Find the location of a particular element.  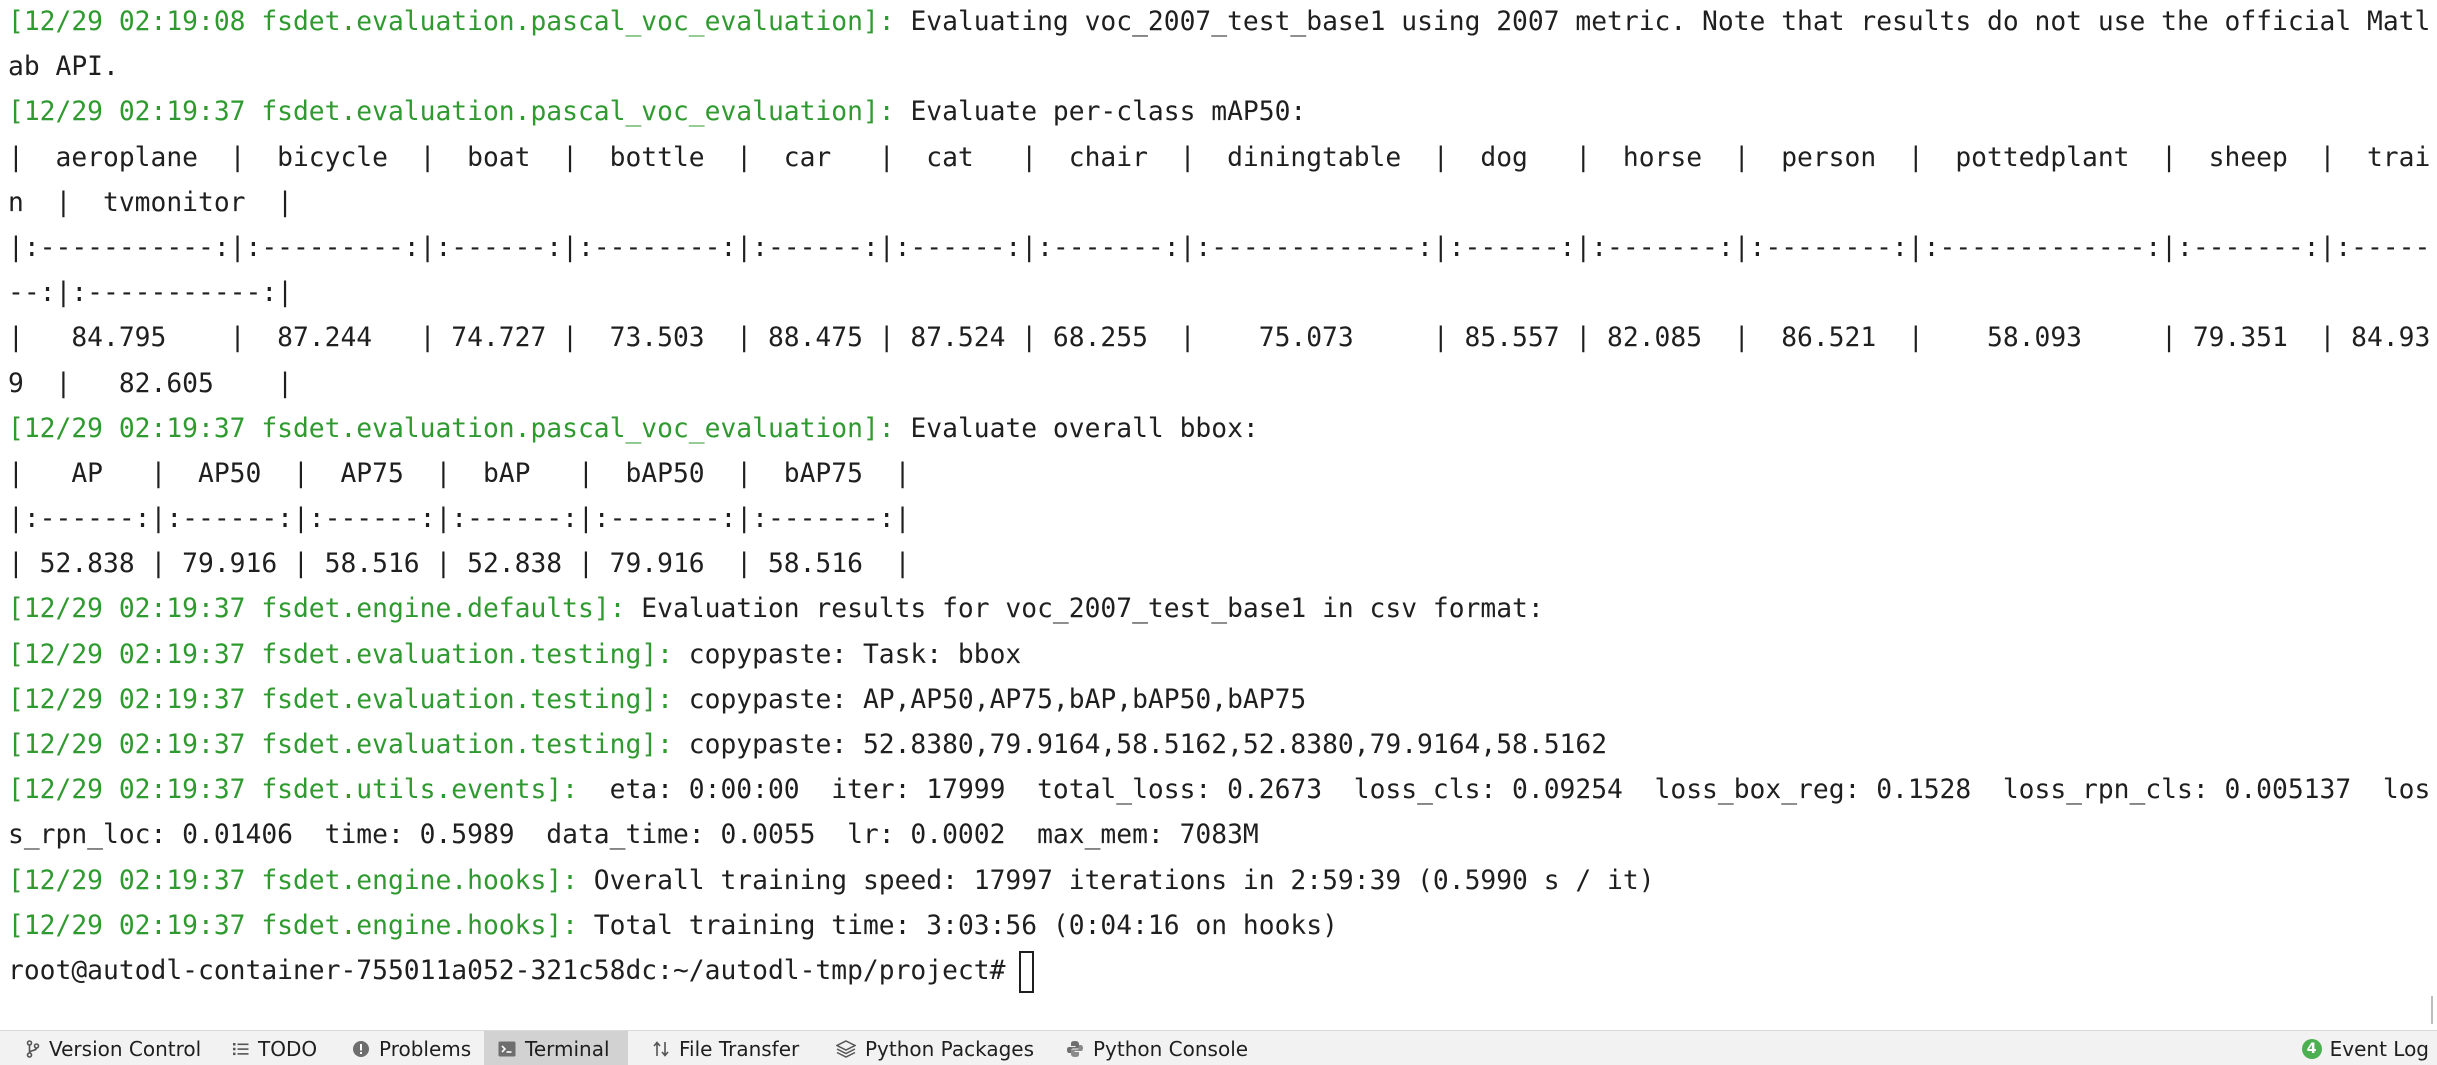

tab-version-control: Version Control is located at coordinates (113, 1048).